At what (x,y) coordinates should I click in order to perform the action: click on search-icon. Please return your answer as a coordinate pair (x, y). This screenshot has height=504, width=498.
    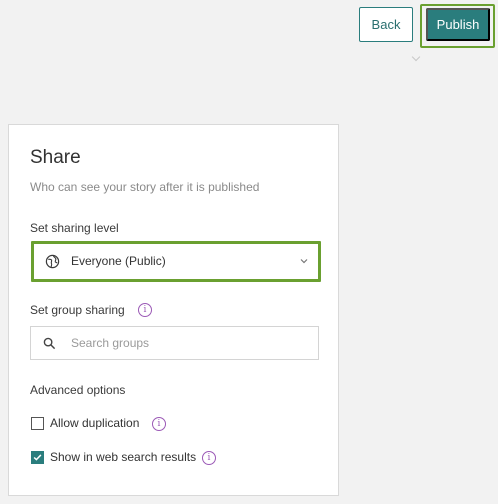
    Looking at the image, I should click on (49, 343).